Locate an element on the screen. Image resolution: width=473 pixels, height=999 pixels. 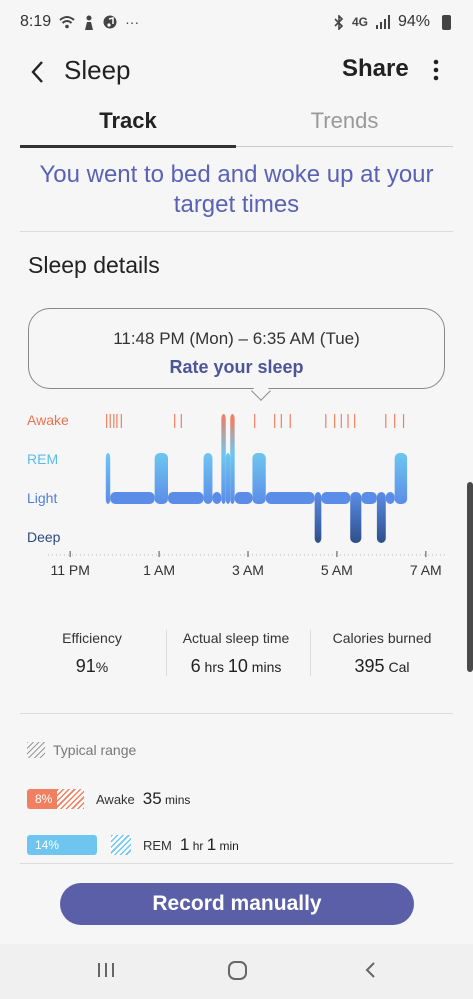
stage-duration: 1 hr 1 min is located at coordinates (209, 845).